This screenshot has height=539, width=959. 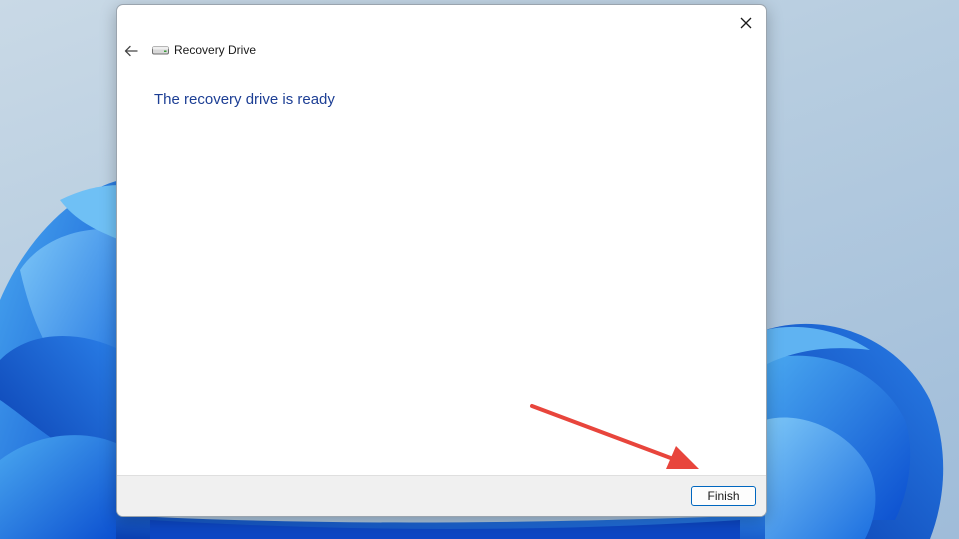 I want to click on footer-bar: Finish, so click(x=441, y=495).